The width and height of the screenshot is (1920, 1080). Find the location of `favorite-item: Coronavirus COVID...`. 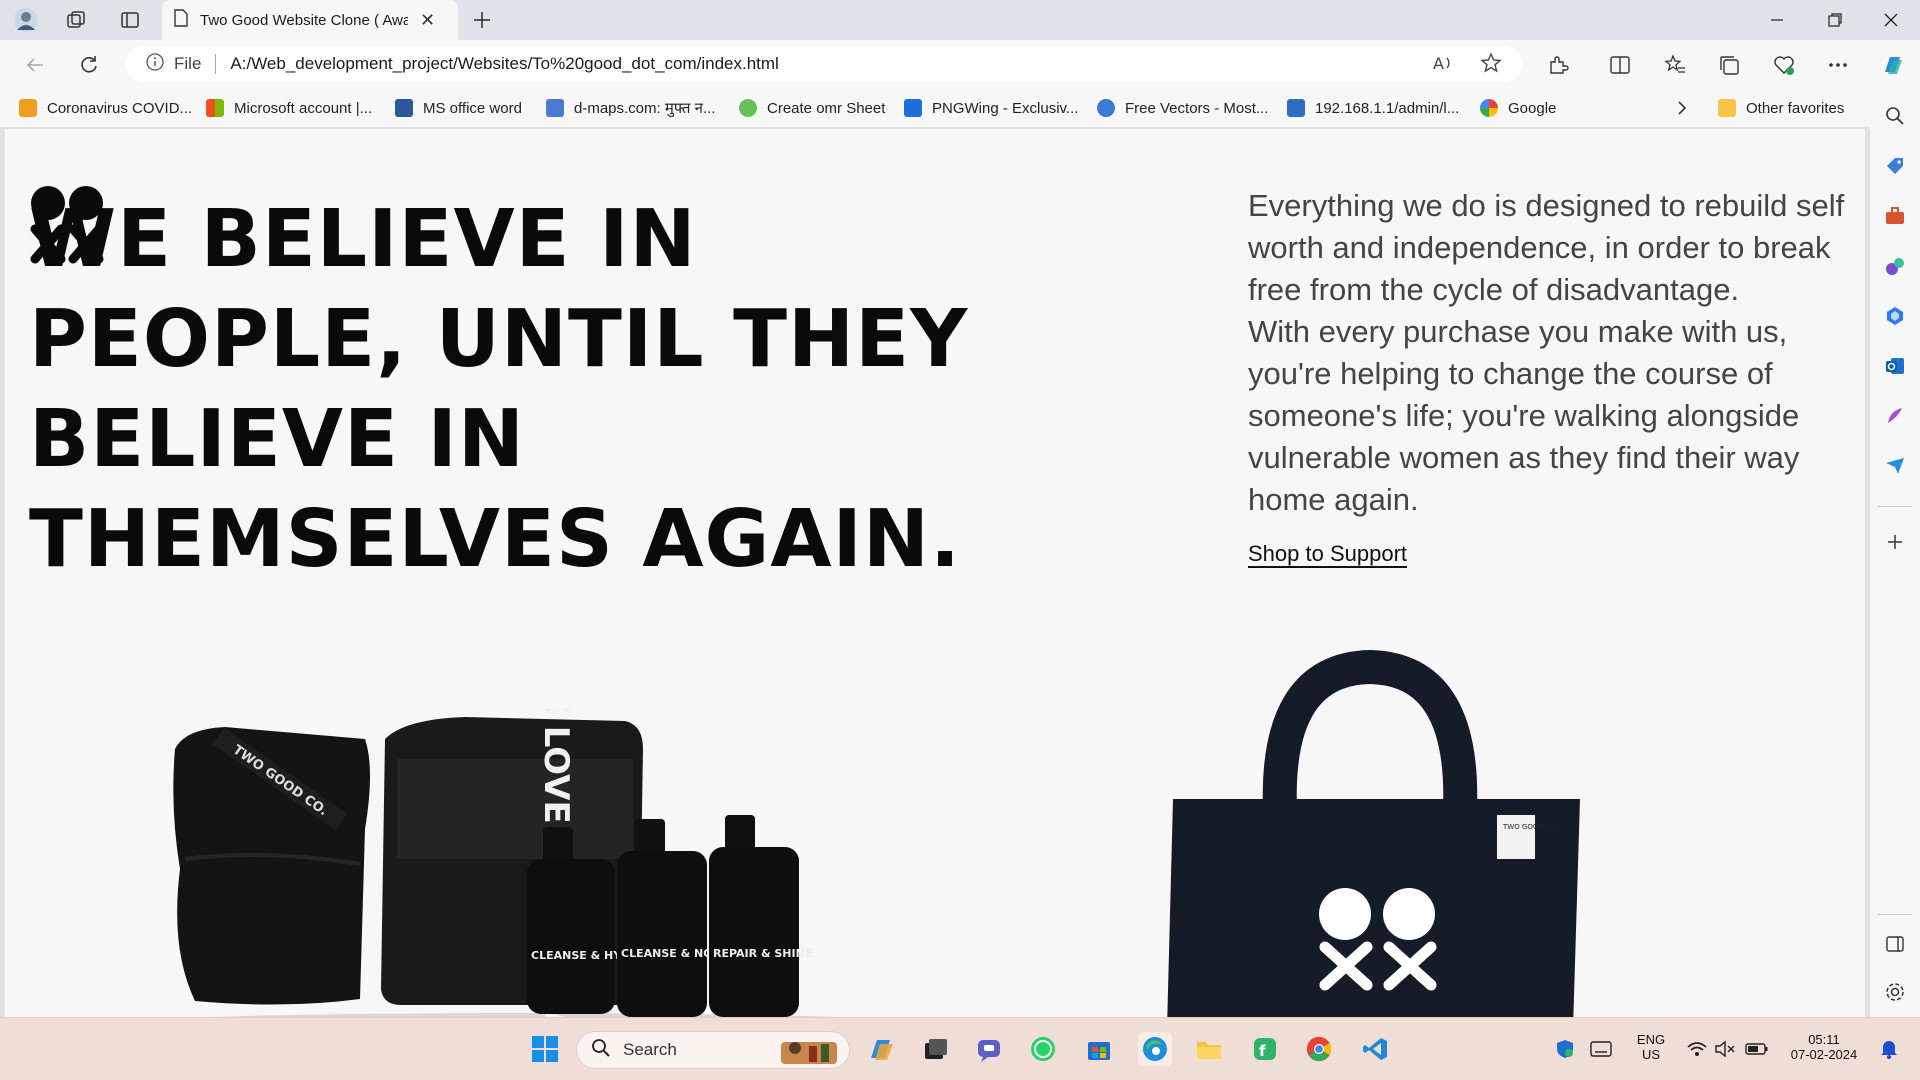

favorite-item: Coronavirus COVID... is located at coordinates (105, 108).